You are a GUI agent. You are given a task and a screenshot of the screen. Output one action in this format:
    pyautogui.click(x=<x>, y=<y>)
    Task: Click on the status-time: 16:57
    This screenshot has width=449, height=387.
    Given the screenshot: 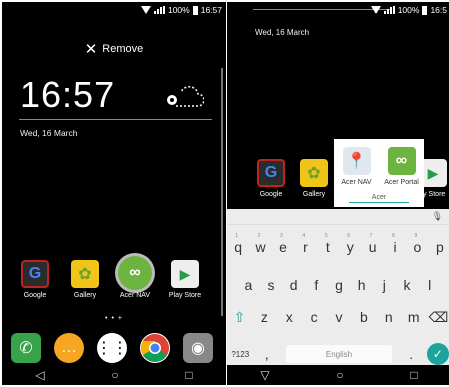 What is the action you would take?
    pyautogui.click(x=211, y=10)
    